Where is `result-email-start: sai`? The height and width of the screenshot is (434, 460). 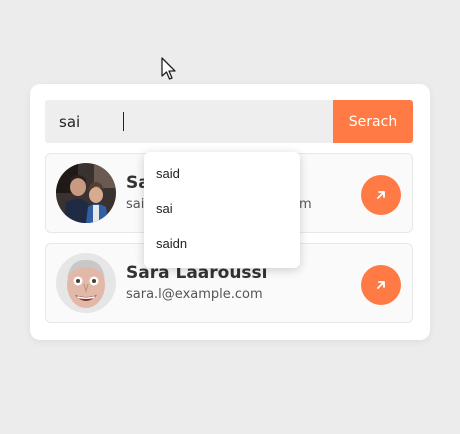 result-email-start: sai is located at coordinates (135, 204).